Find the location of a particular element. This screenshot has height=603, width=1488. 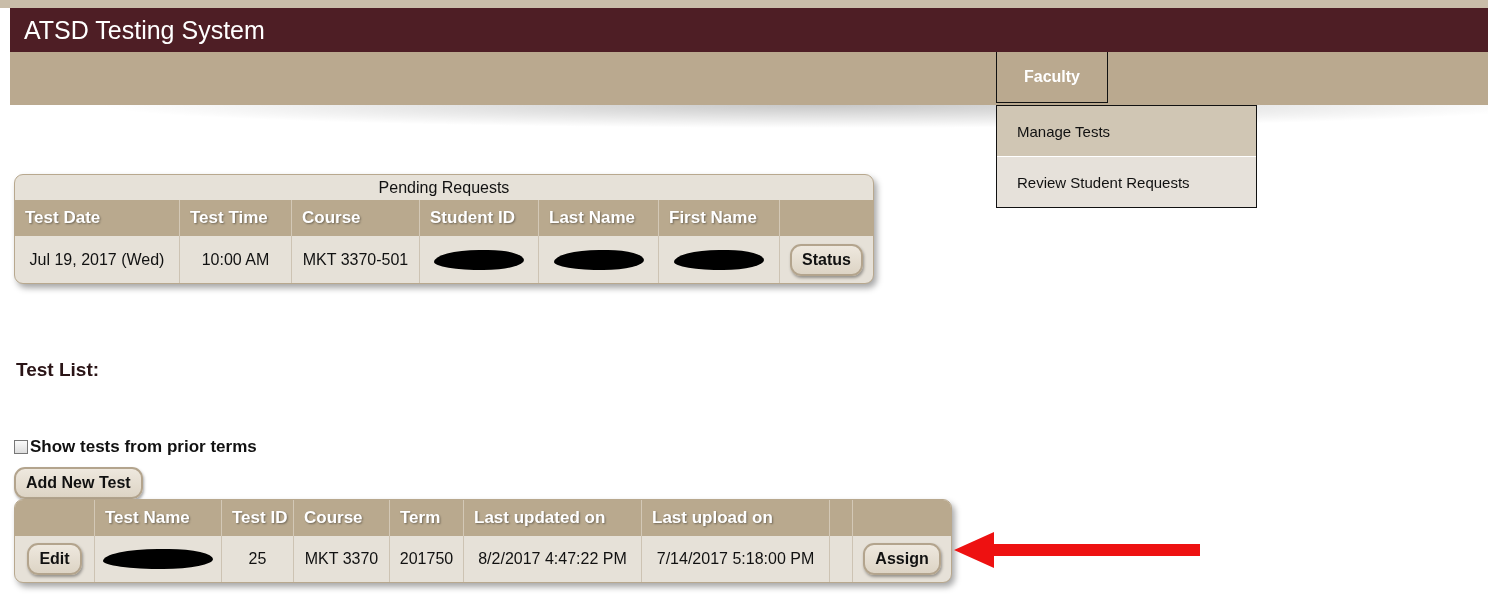

table-cell: MKT 3370-501 is located at coordinates (355, 259).